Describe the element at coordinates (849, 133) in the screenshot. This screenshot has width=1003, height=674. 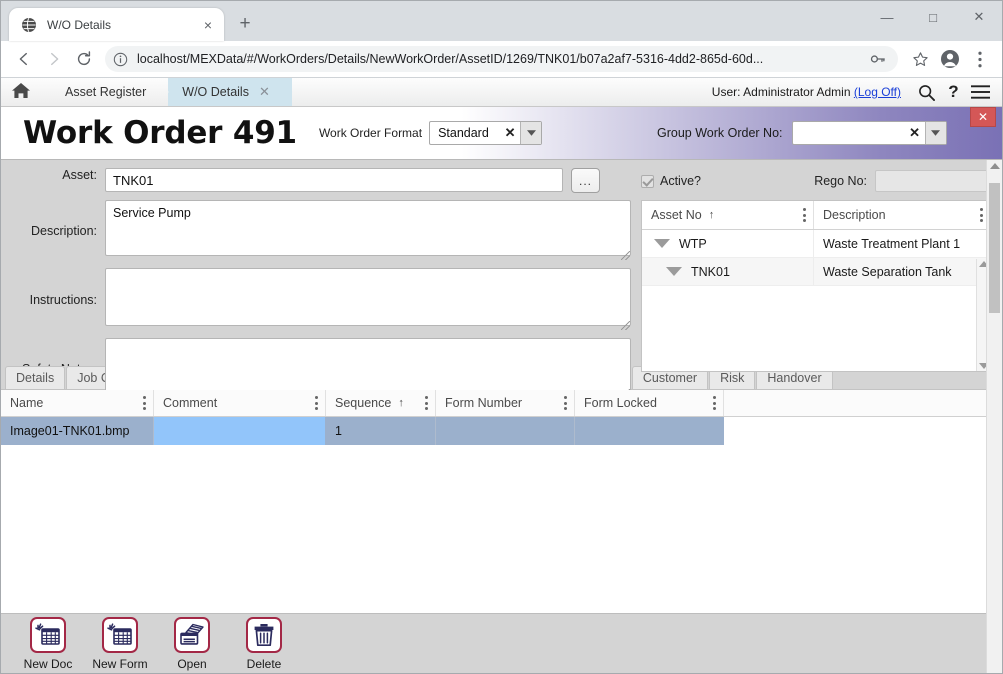
I see `group-work-order-value` at that location.